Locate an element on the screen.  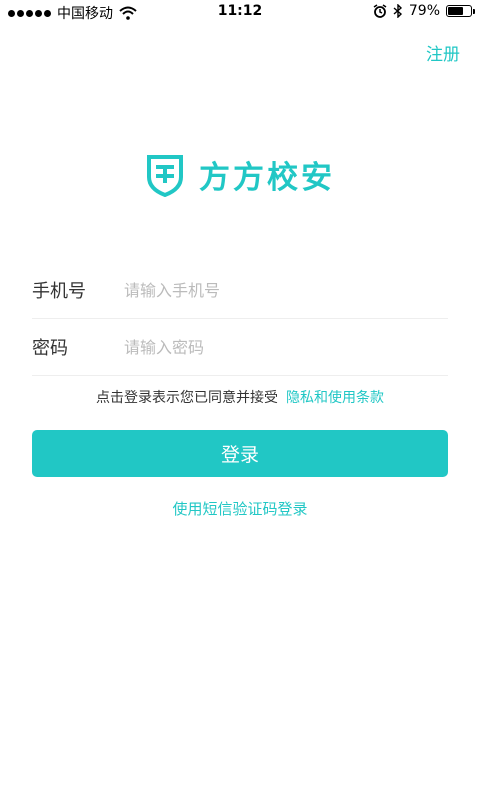
password-input is located at coordinates (285, 347).